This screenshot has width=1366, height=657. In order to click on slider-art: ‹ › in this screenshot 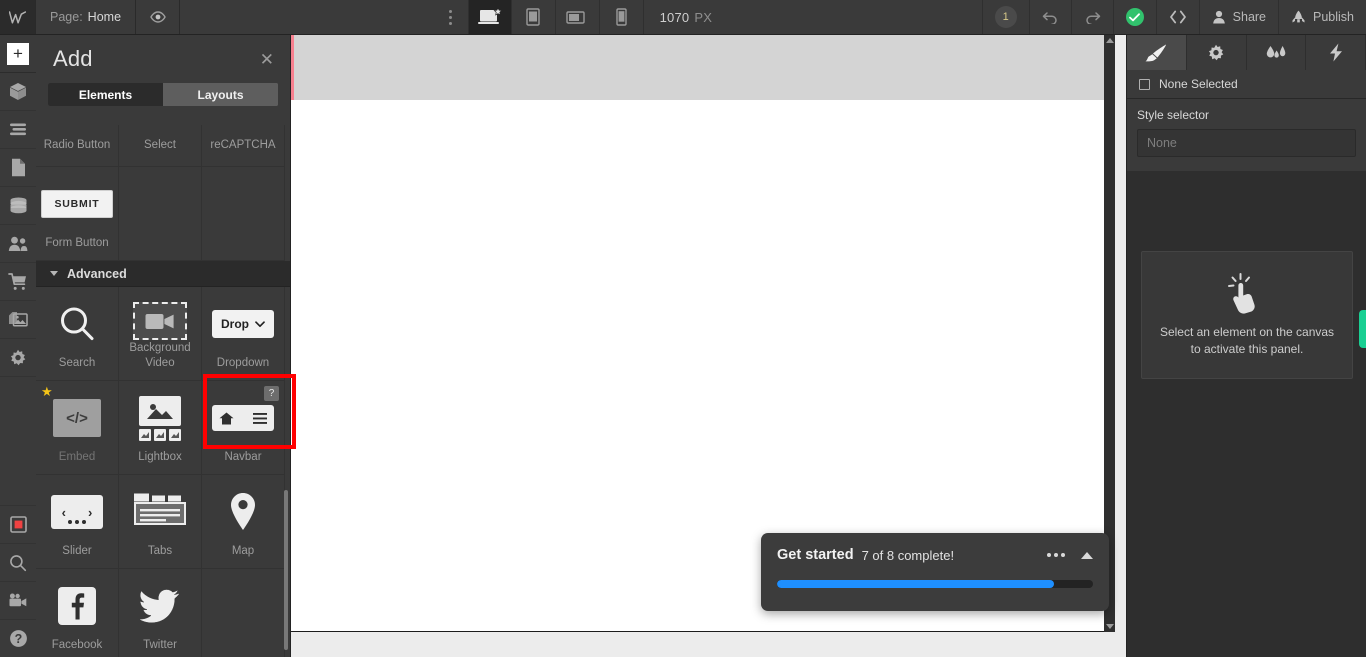, I will do `click(77, 512)`.